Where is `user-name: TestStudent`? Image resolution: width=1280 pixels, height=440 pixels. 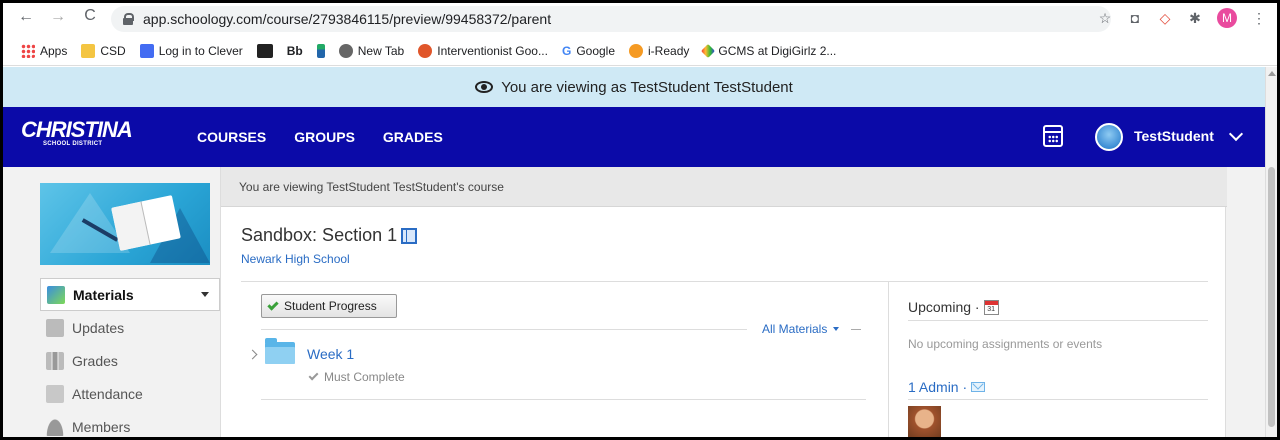 user-name: TestStudent is located at coordinates (1174, 136).